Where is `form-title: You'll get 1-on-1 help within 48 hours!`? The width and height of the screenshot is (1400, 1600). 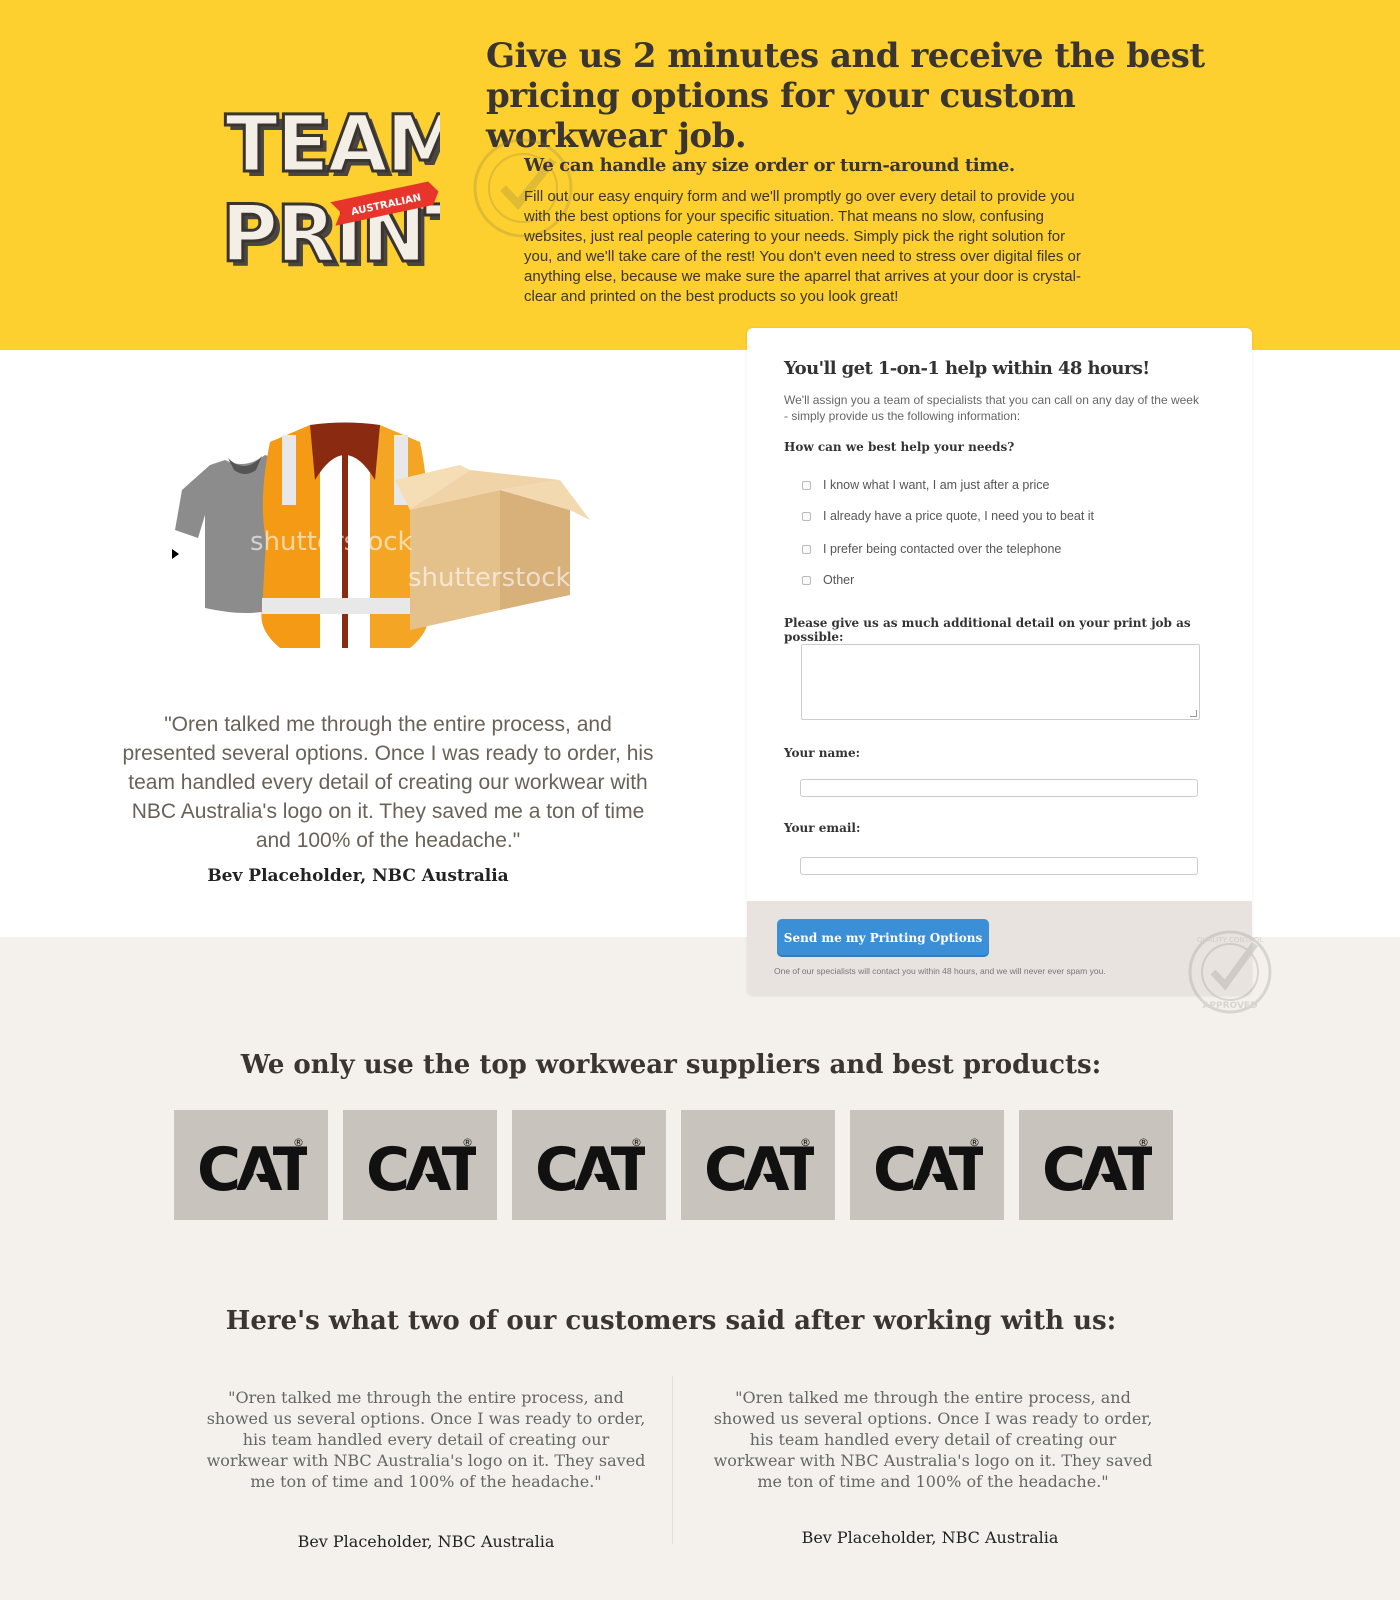
form-title: You'll get 1-on-1 help within 48 hours! is located at coordinates (967, 368).